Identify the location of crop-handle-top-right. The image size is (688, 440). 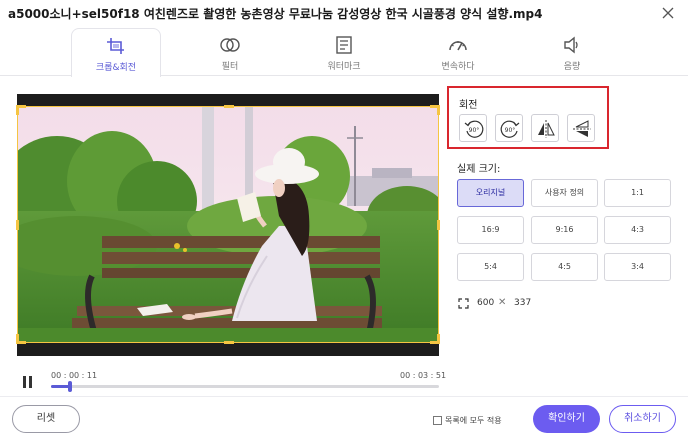
(435, 110).